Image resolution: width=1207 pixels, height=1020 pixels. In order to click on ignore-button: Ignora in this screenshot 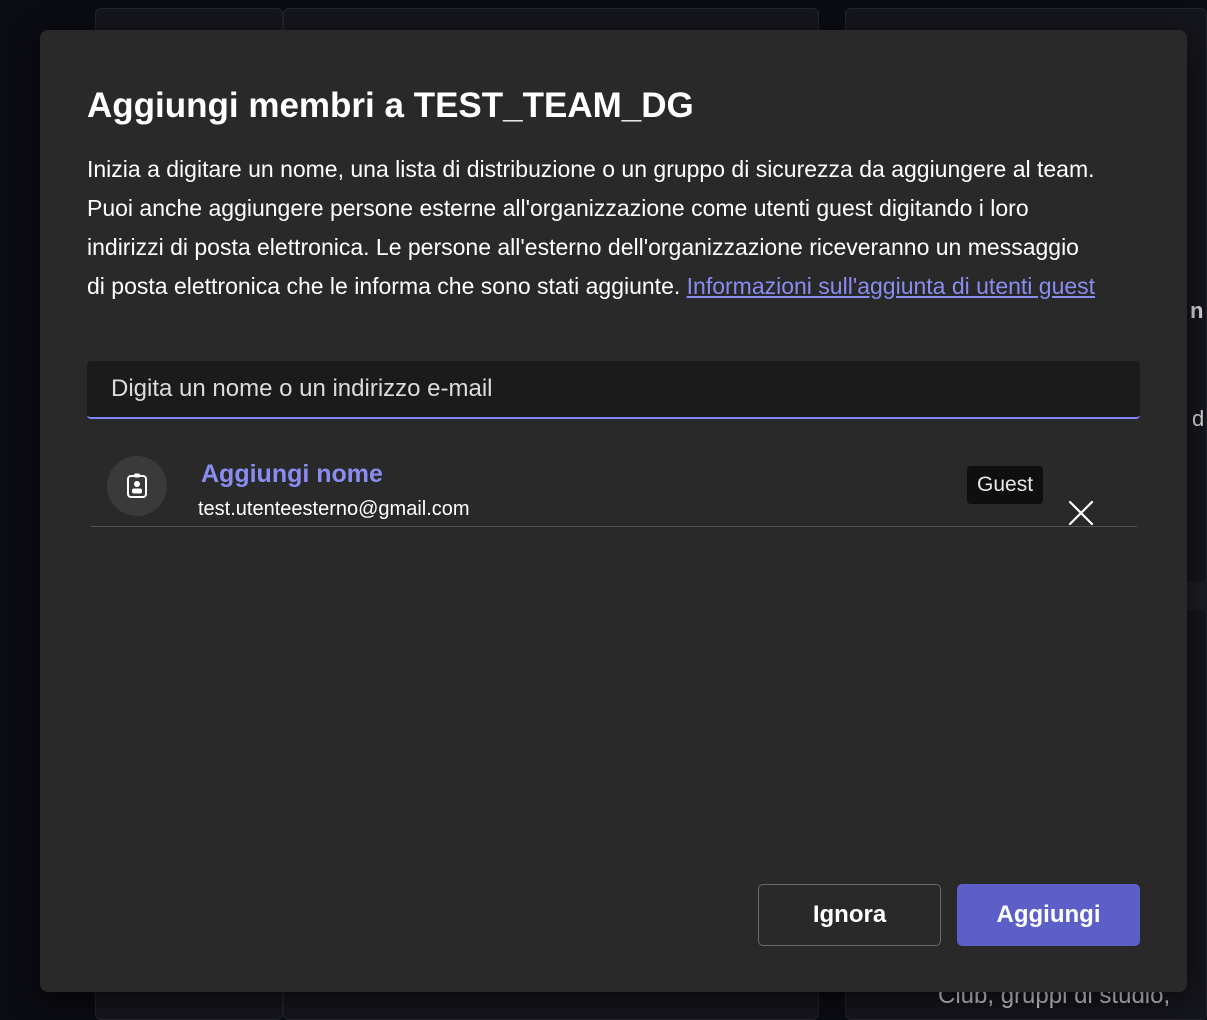, I will do `click(849, 915)`.